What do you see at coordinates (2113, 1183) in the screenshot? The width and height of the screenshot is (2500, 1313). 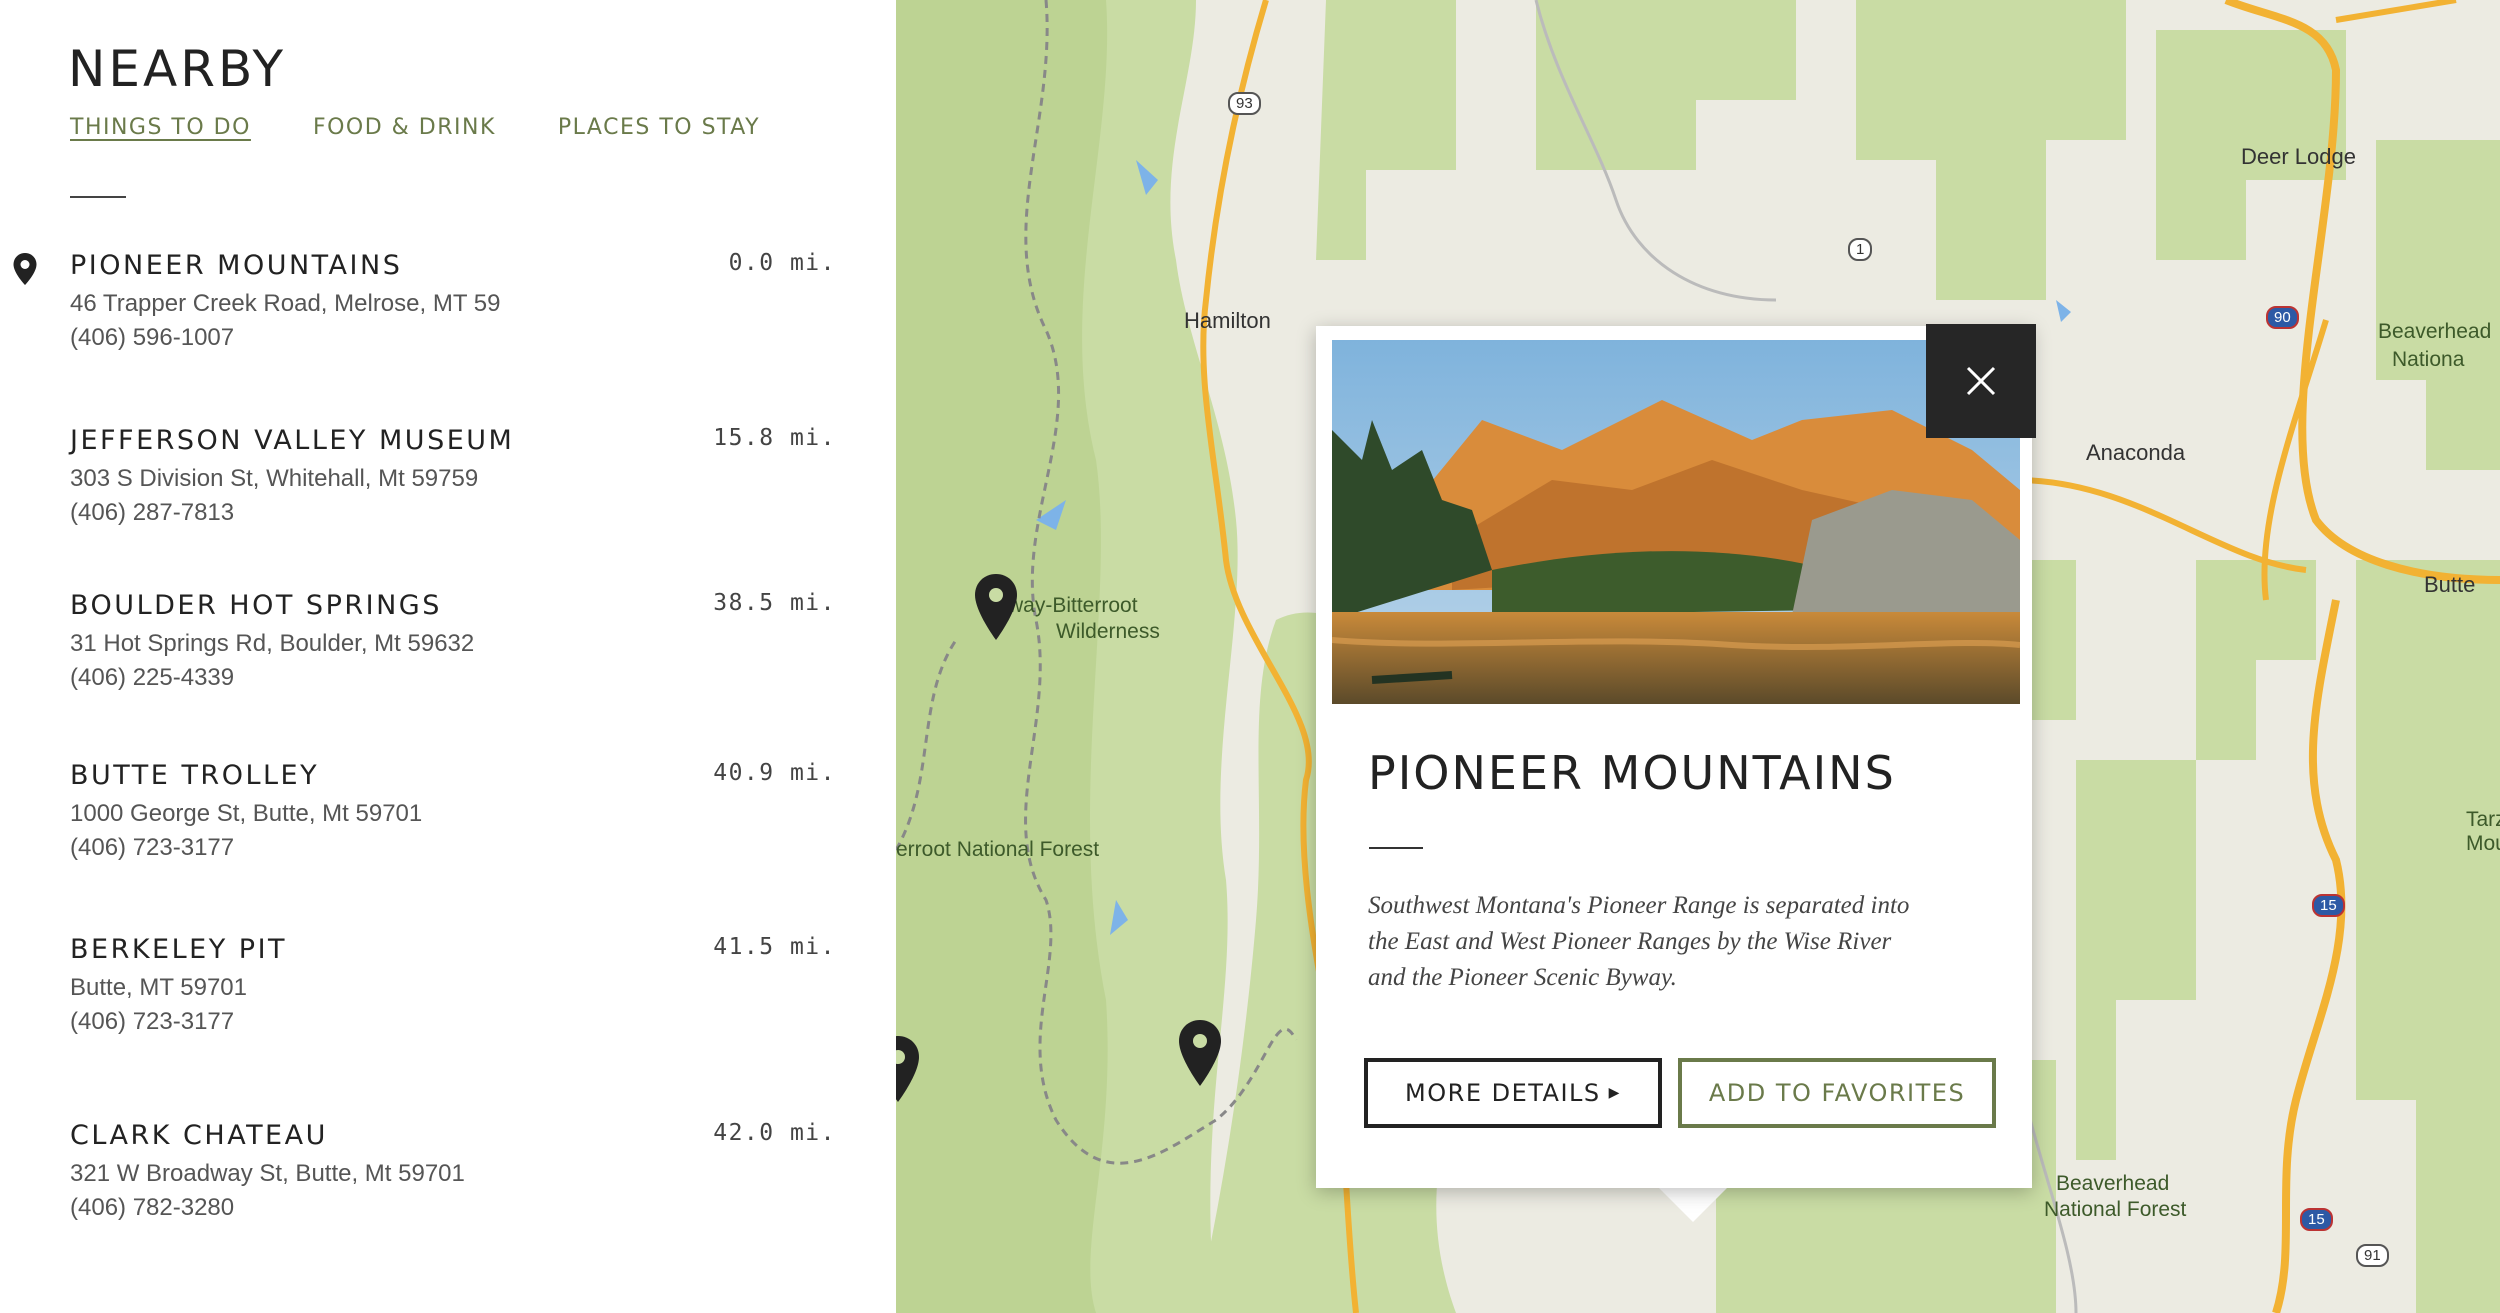 I see `map-label-beaverhead-forest-bottom: Beaverhead` at bounding box center [2113, 1183].